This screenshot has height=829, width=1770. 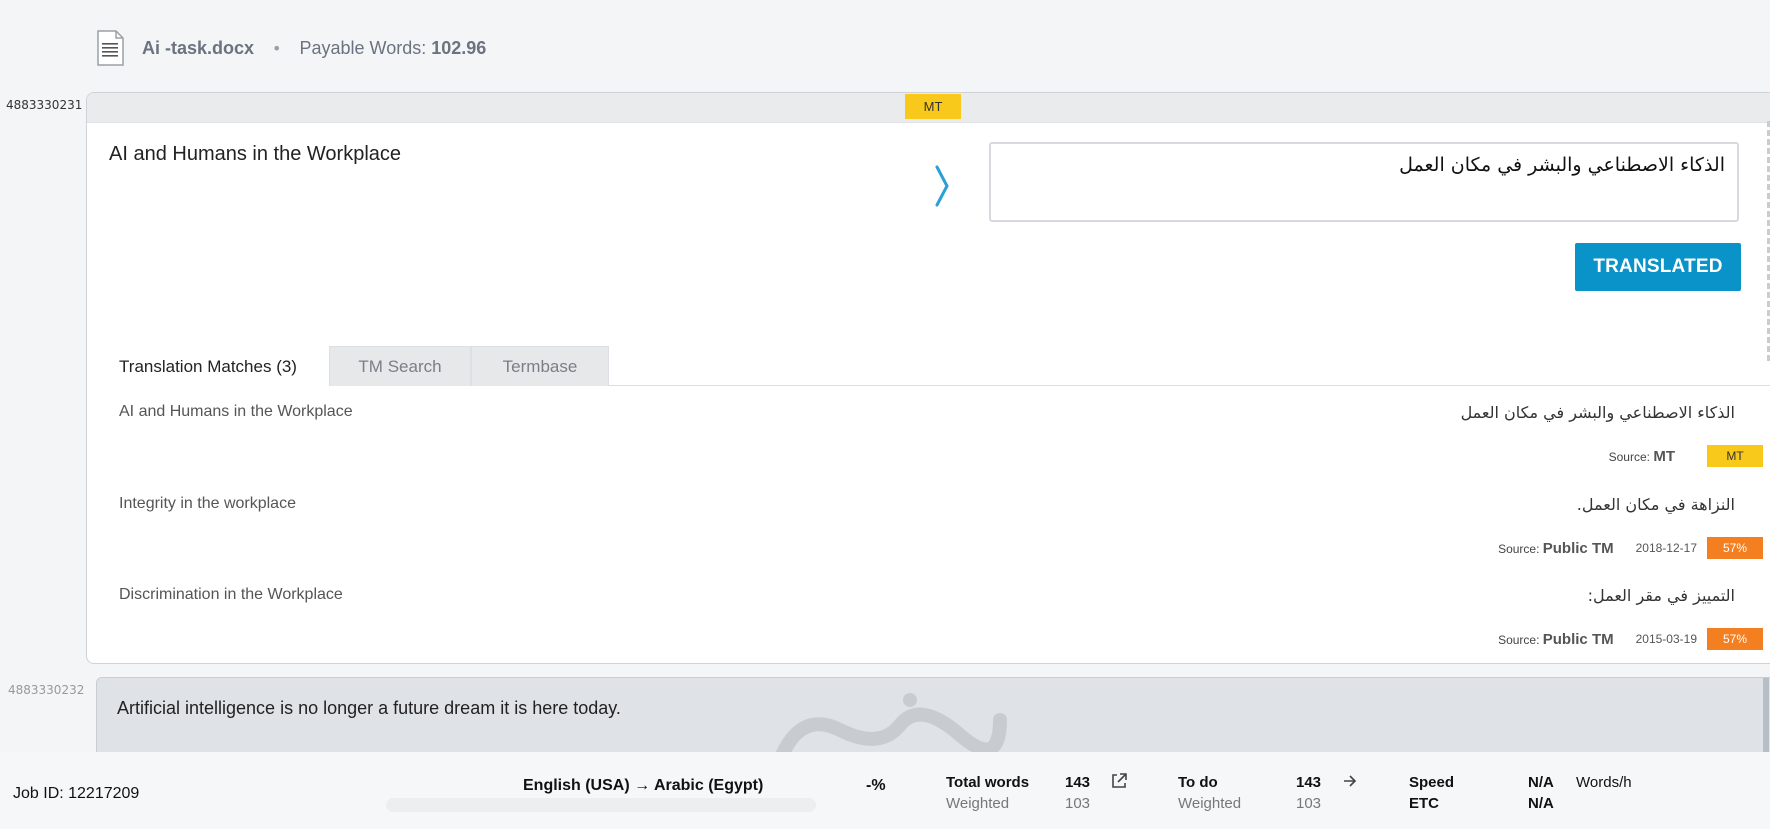 I want to click on etc-value: N/A, so click(x=1541, y=803).